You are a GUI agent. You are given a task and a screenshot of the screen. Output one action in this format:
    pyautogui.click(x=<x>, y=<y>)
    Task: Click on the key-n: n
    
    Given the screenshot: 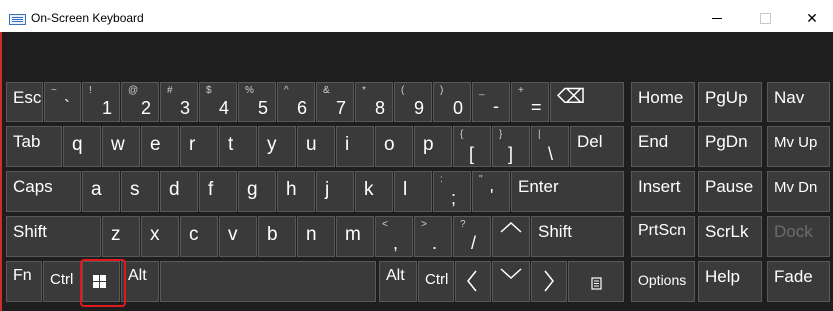 What is the action you would take?
    pyautogui.click(x=316, y=236)
    